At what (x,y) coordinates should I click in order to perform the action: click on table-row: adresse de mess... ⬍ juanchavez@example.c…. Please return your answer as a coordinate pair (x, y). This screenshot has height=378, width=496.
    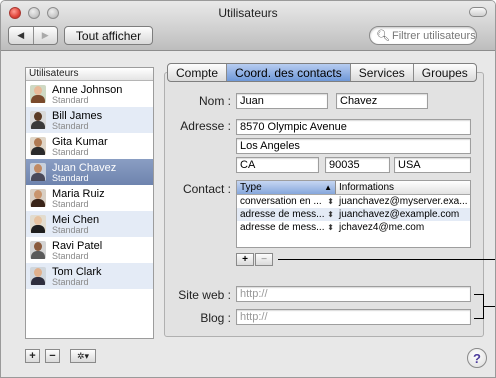
    Looking at the image, I should click on (353, 214).